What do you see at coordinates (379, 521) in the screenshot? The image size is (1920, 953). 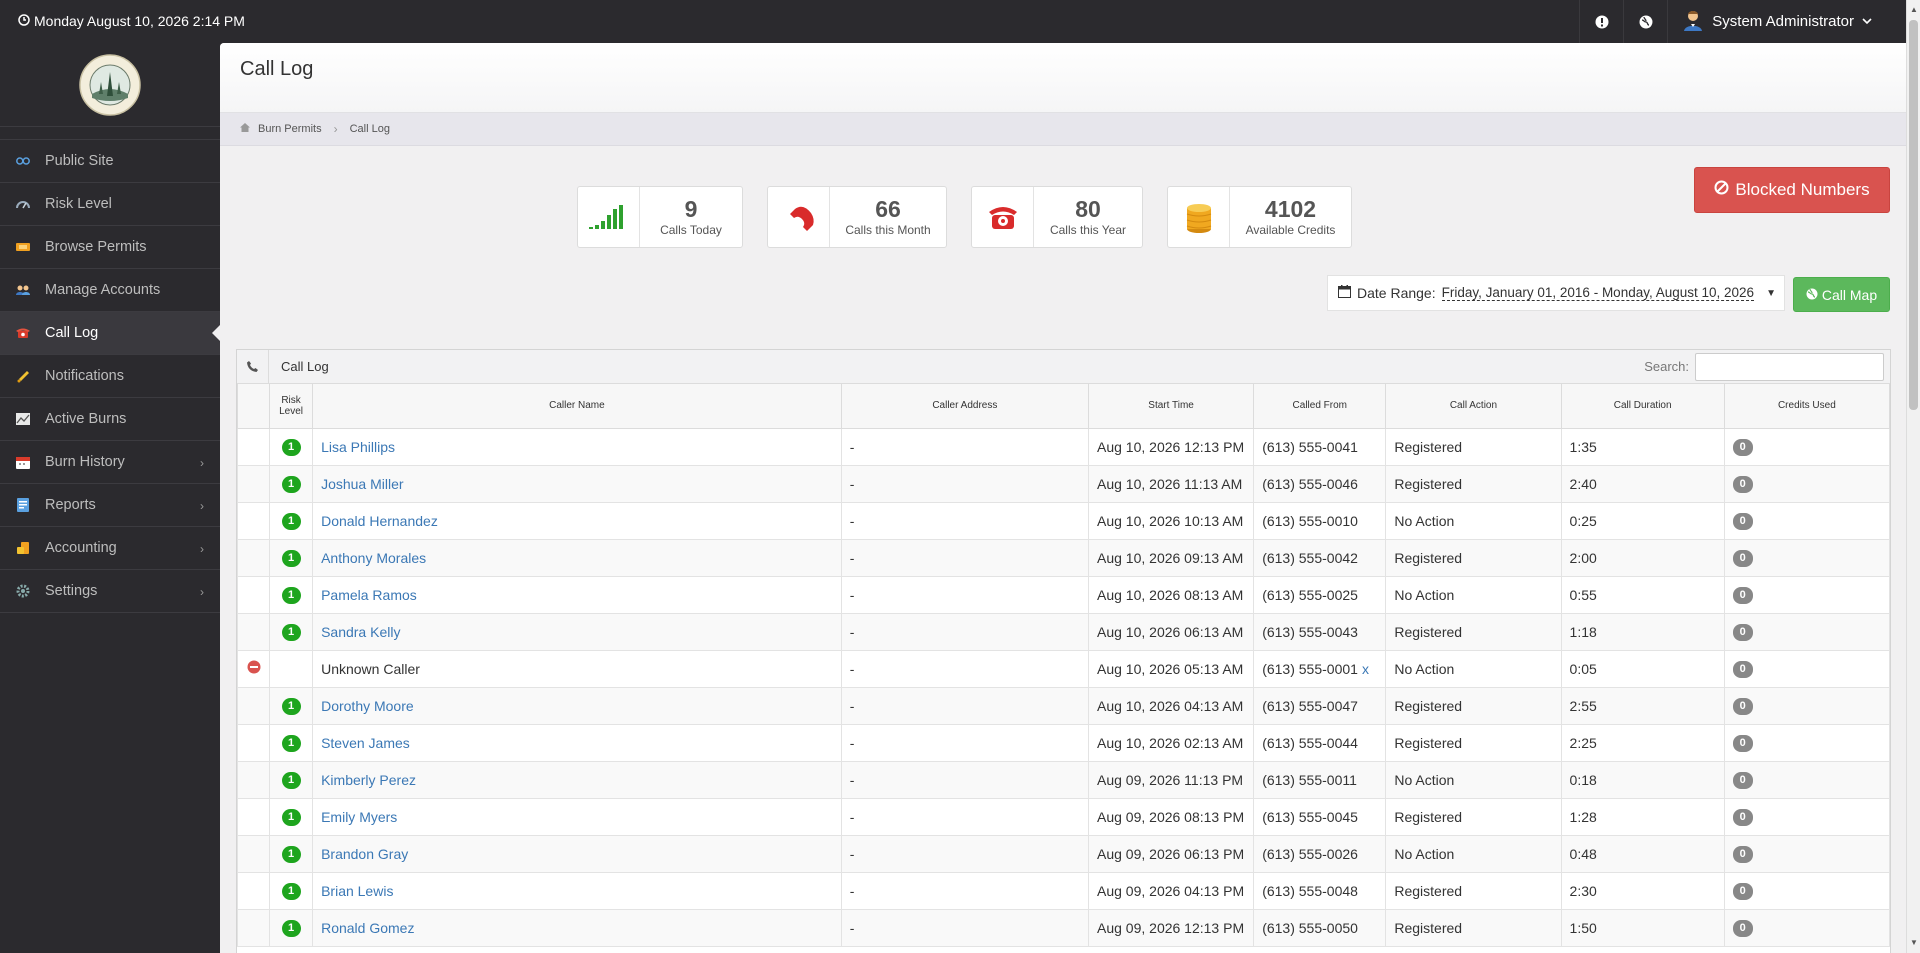 I see `caller-name-link: Donald Hernandez` at bounding box center [379, 521].